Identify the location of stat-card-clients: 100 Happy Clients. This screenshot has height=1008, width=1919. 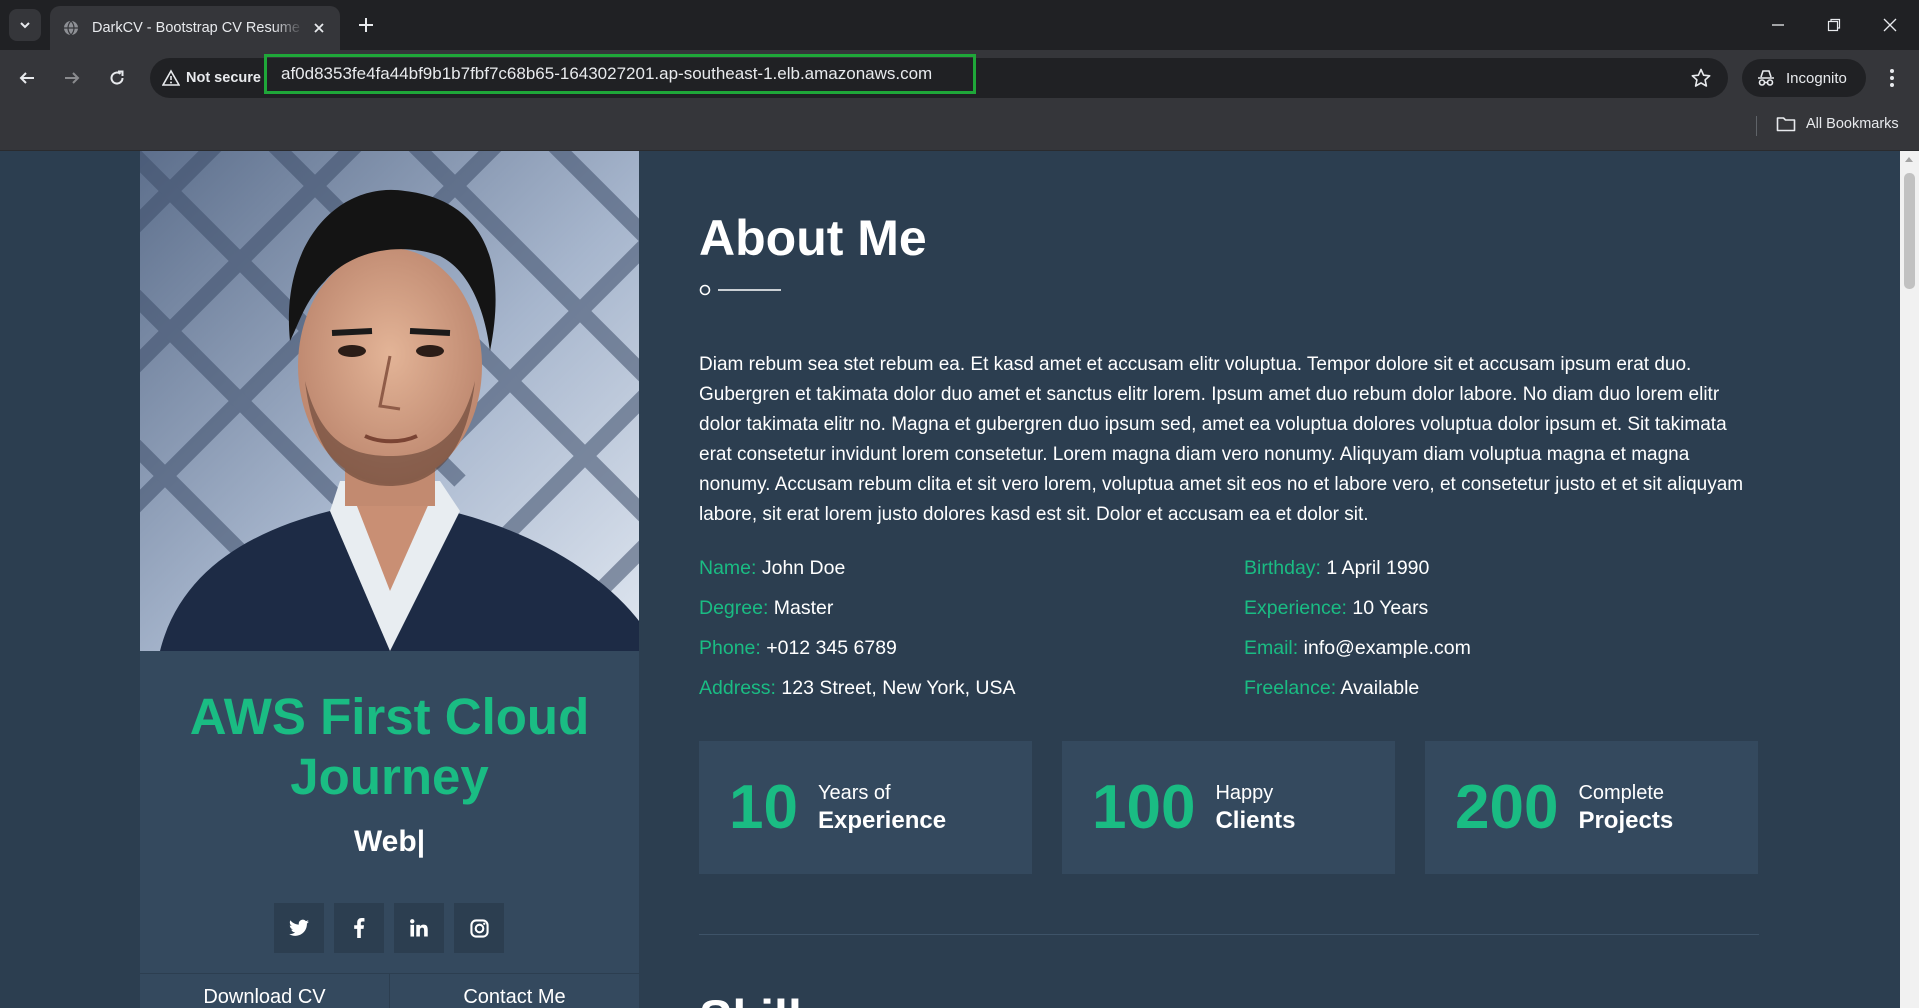
(1228, 807).